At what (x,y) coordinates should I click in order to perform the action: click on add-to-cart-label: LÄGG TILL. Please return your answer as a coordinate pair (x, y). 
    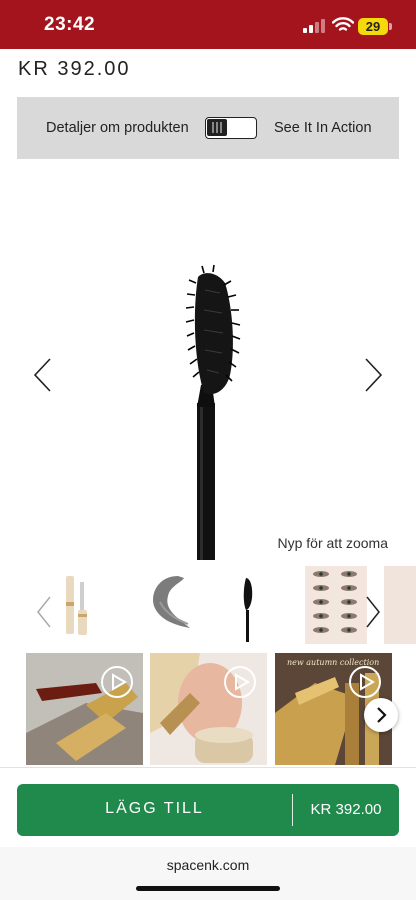
    Looking at the image, I should click on (154, 808).